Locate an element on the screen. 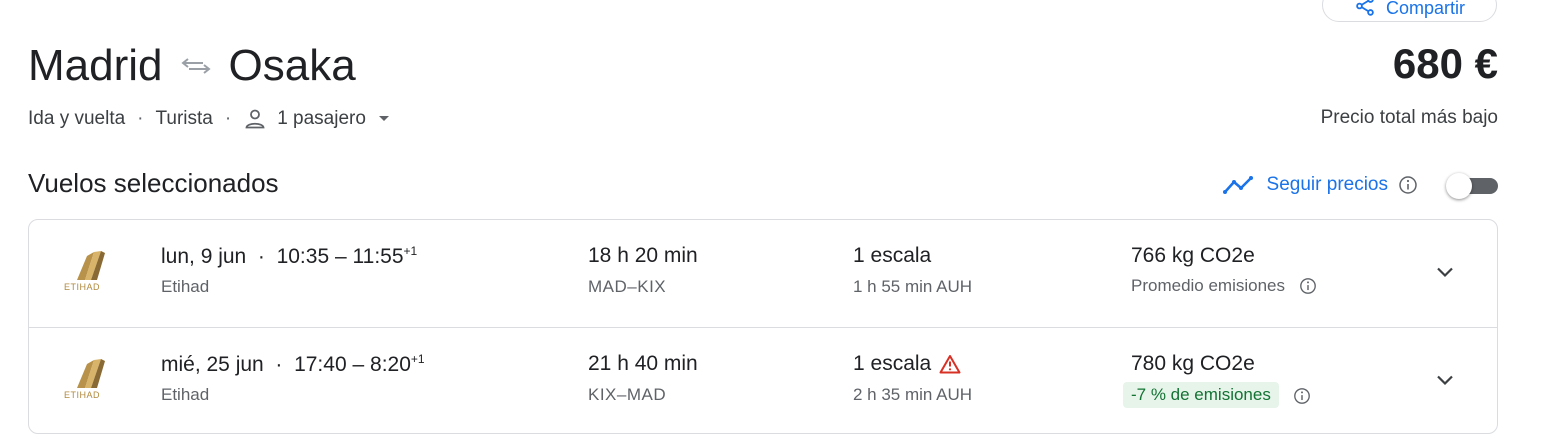  lowest-price: 680 € is located at coordinates (1445, 63).